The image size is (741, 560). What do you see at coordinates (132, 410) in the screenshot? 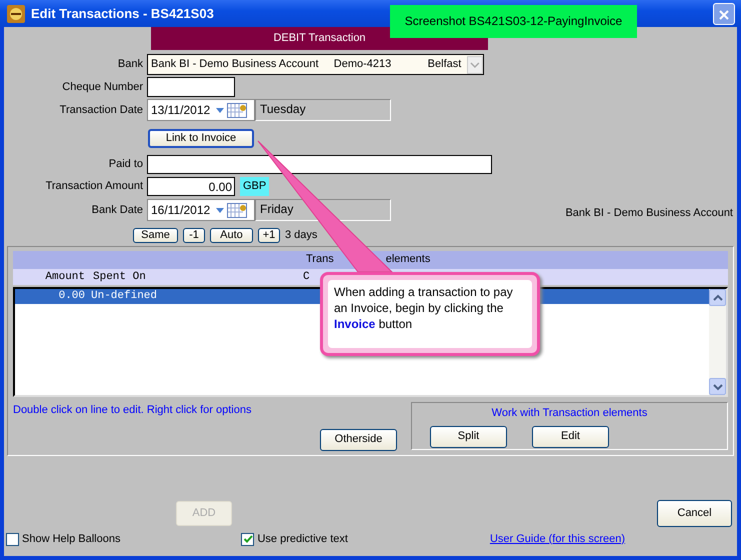
I see `hint-text: Double click on line to edit. Right click for options` at bounding box center [132, 410].